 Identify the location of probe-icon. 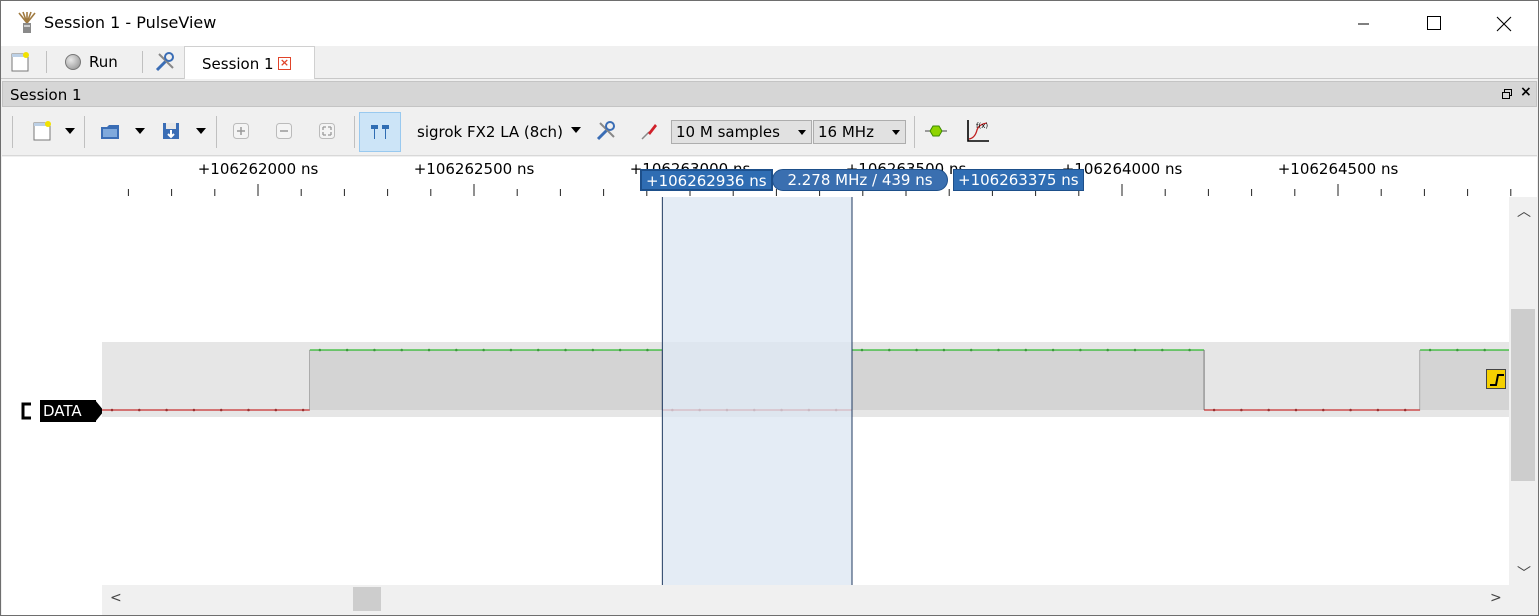
(649, 132).